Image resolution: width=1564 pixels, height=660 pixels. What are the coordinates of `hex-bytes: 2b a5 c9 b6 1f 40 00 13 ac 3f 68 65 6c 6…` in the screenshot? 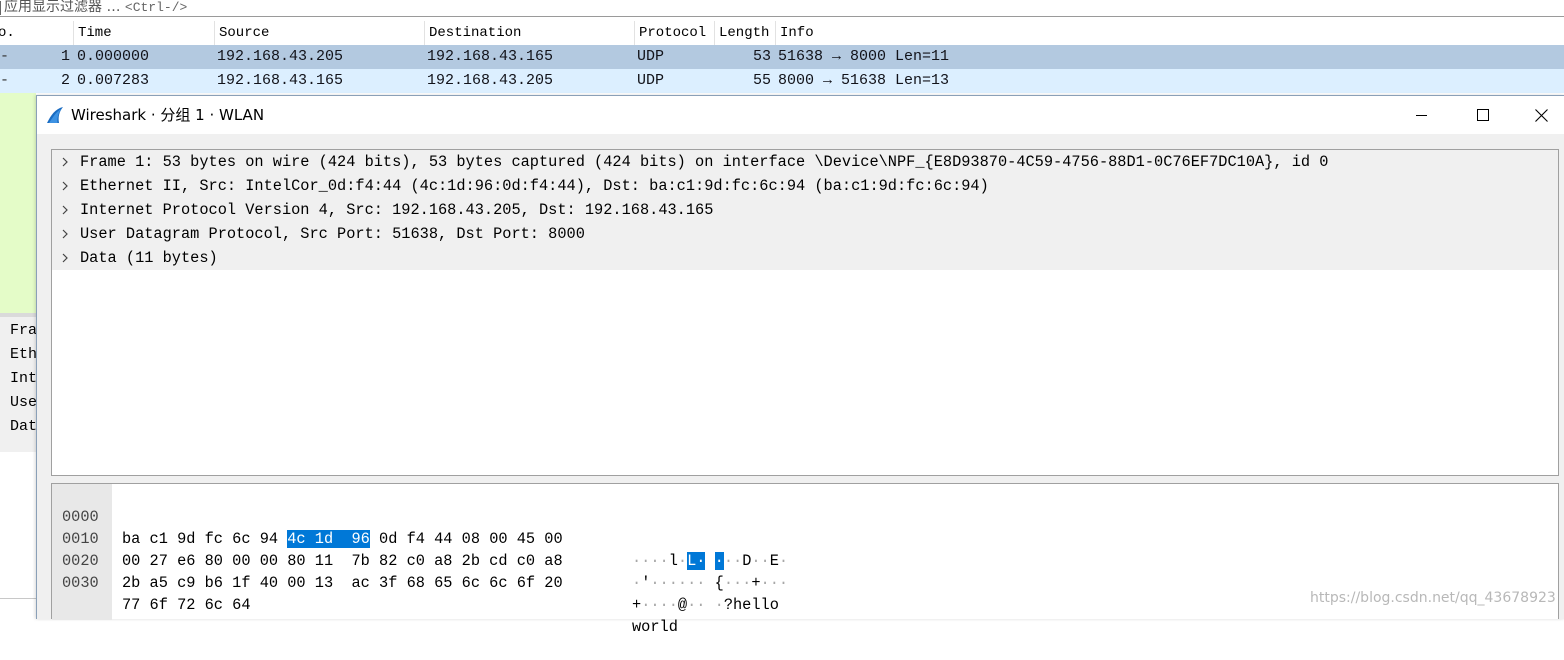 It's located at (342, 583).